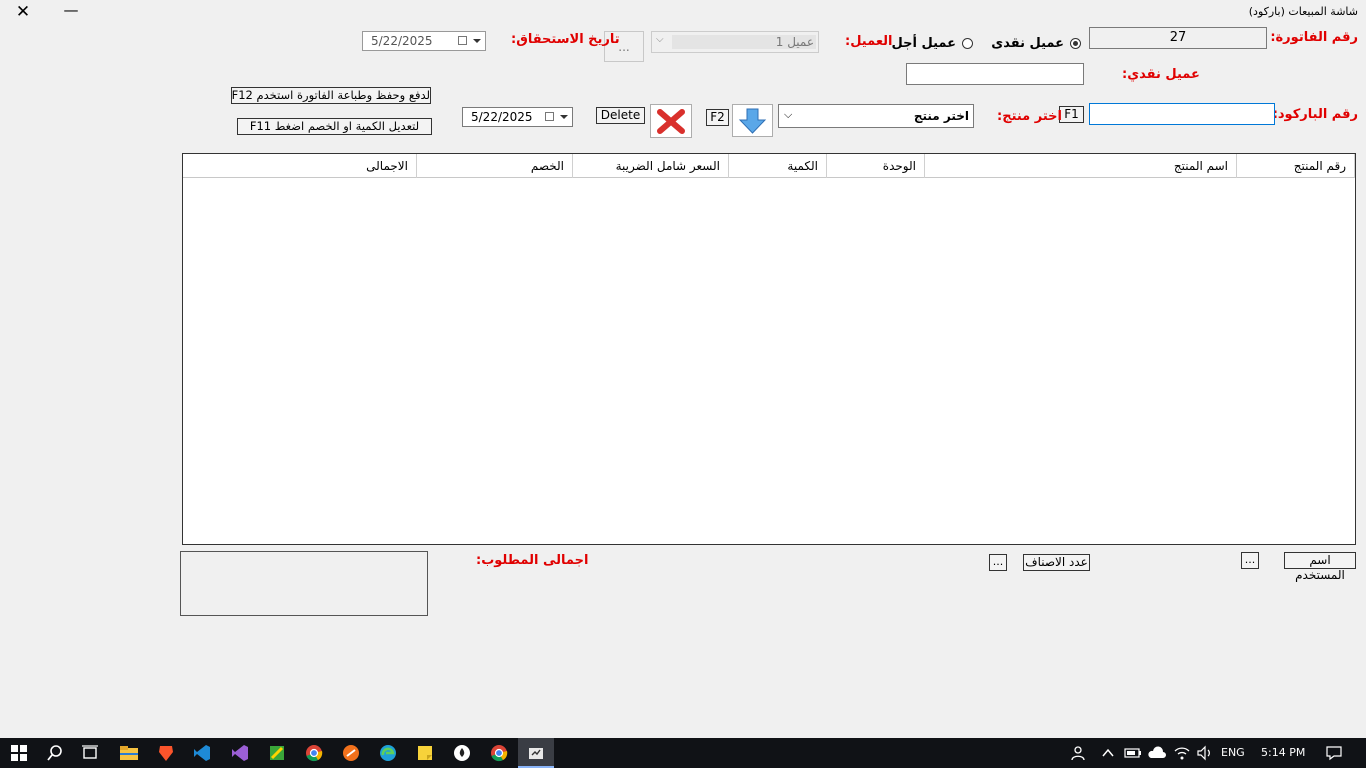  Describe the element at coordinates (778, 166) in the screenshot. I see `col-quantity: الكمية` at that location.